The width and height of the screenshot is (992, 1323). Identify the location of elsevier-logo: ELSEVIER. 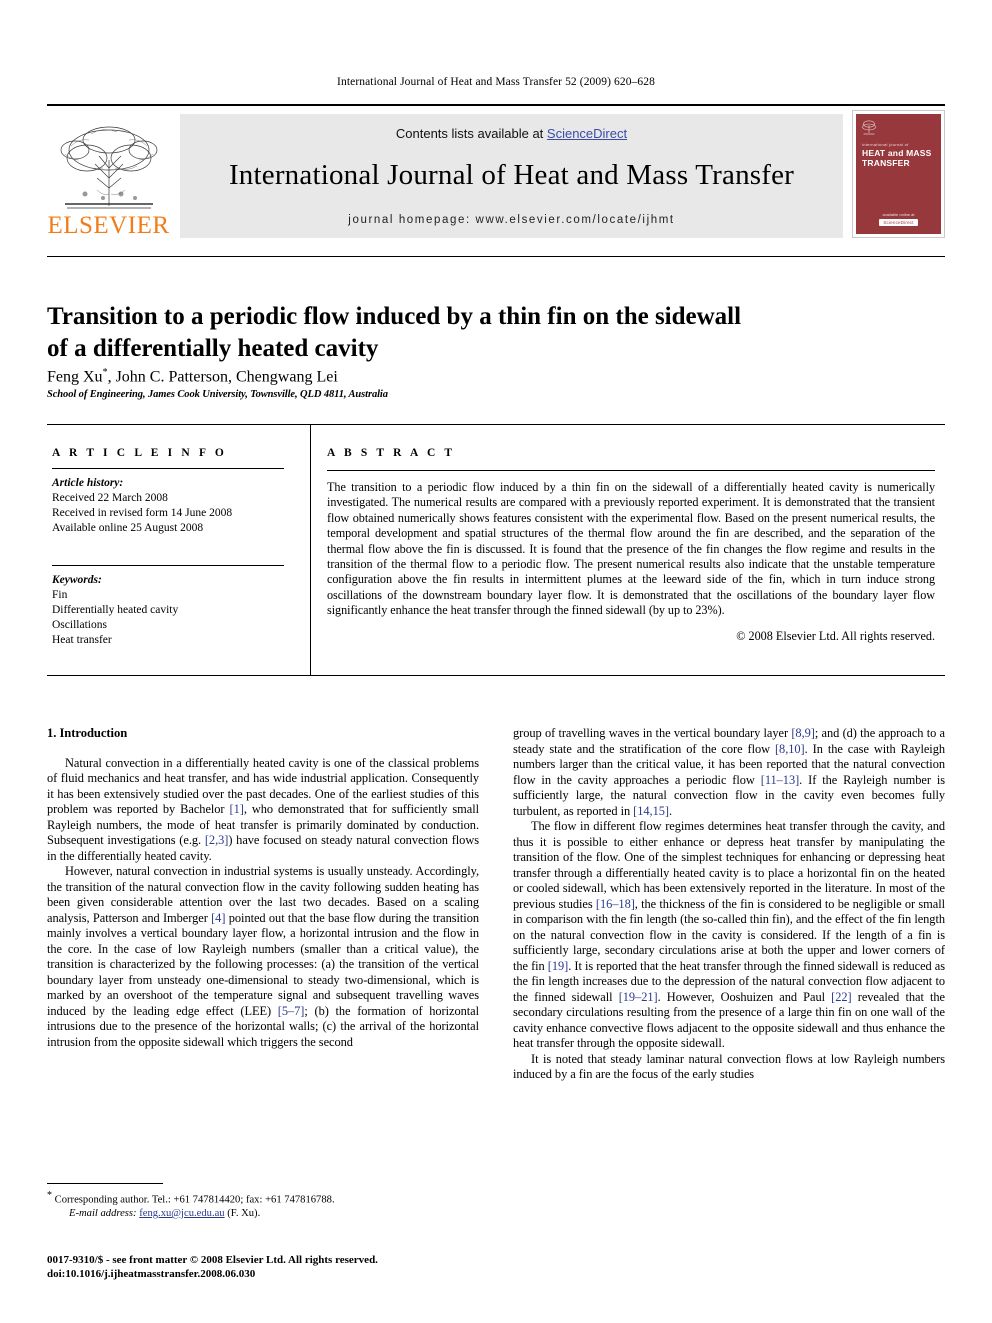
(108, 175).